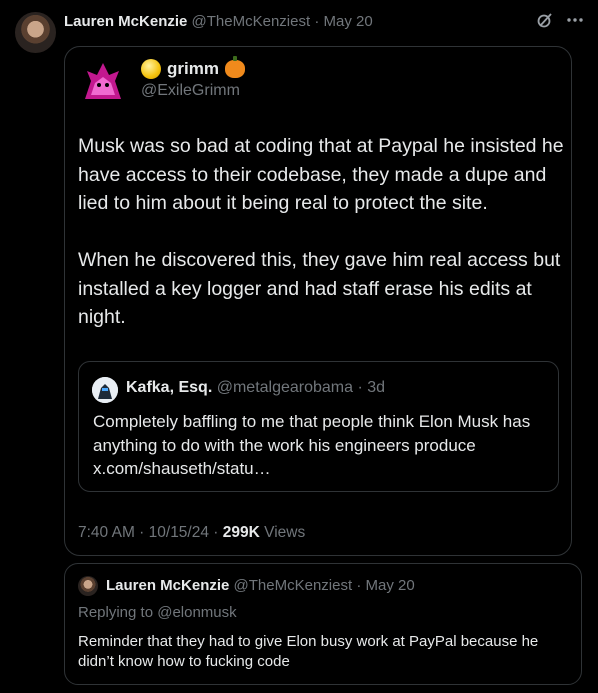 The image size is (598, 693). What do you see at coordinates (390, 585) in the screenshot?
I see `reply-date: May 20` at bounding box center [390, 585].